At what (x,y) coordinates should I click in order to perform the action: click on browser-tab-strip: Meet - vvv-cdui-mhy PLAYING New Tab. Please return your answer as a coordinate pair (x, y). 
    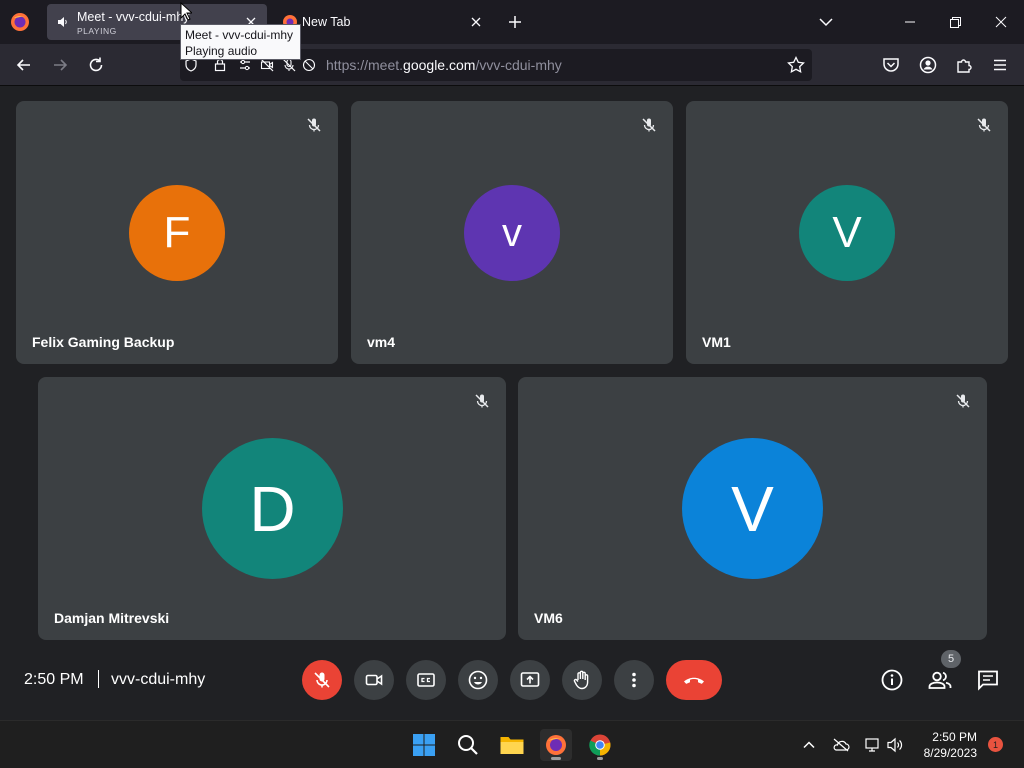
    Looking at the image, I should click on (512, 22).